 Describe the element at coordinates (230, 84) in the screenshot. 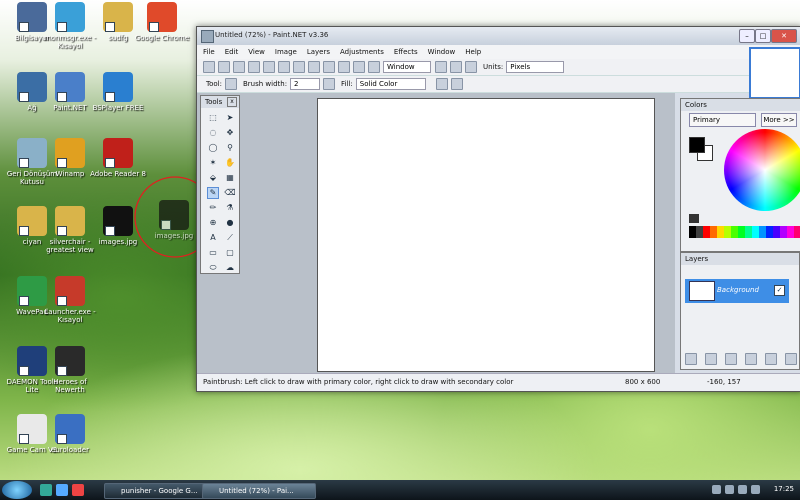

I see `paintbrush-icon` at that location.